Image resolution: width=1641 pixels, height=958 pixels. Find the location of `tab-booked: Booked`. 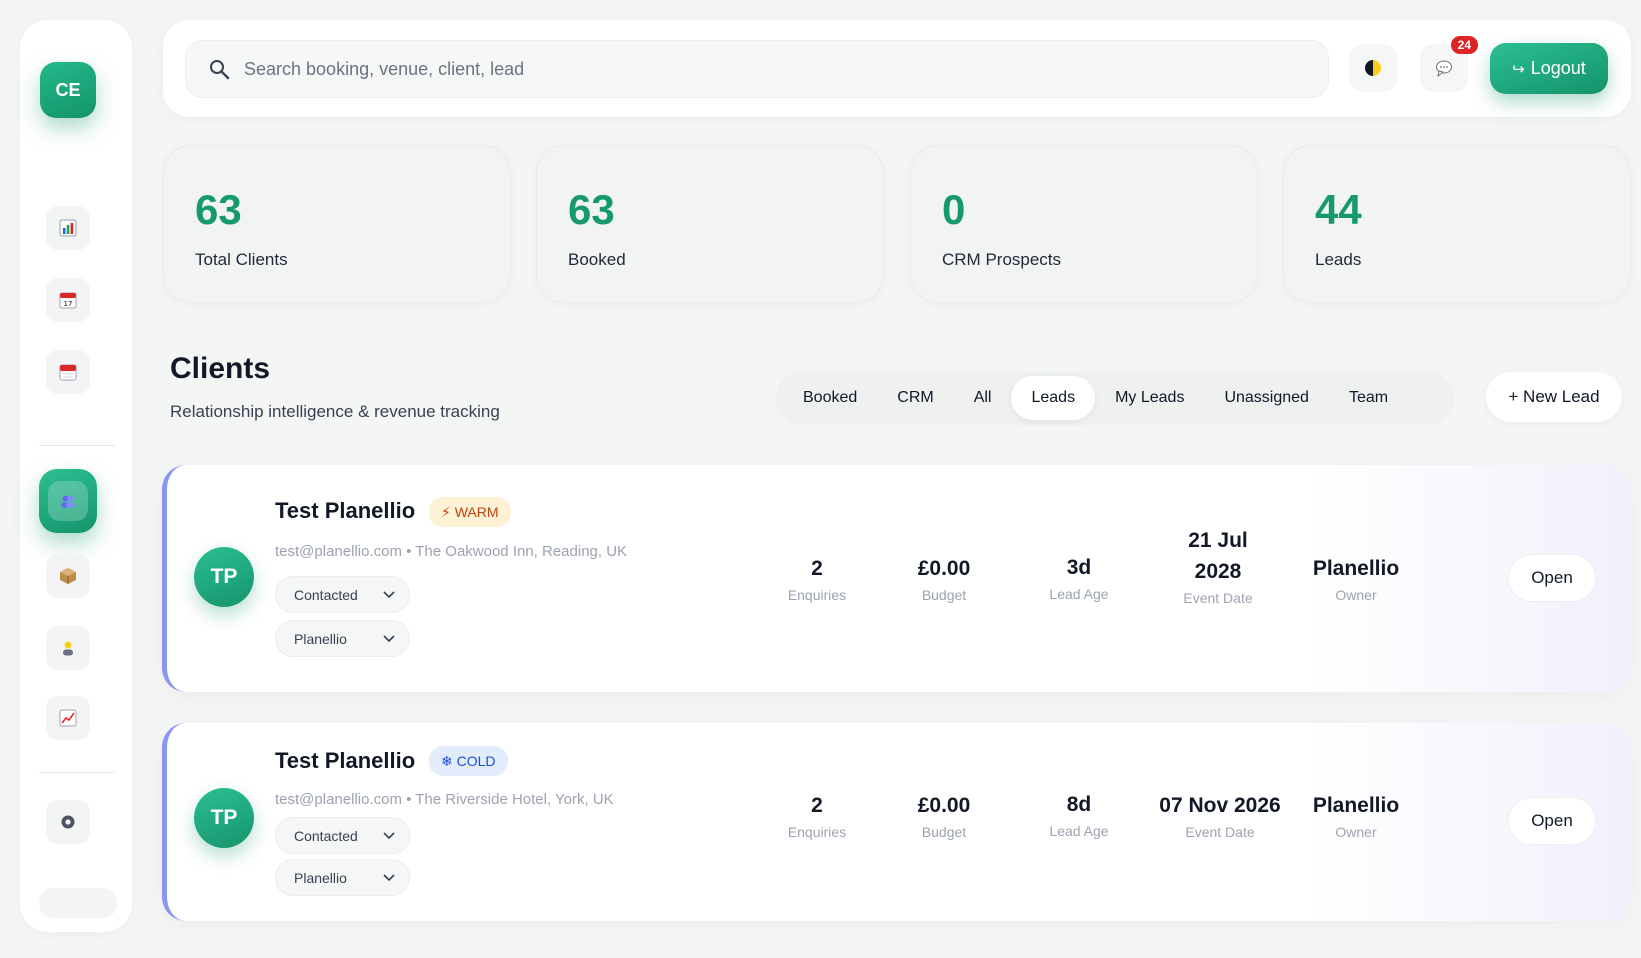

tab-booked: Booked is located at coordinates (830, 398).